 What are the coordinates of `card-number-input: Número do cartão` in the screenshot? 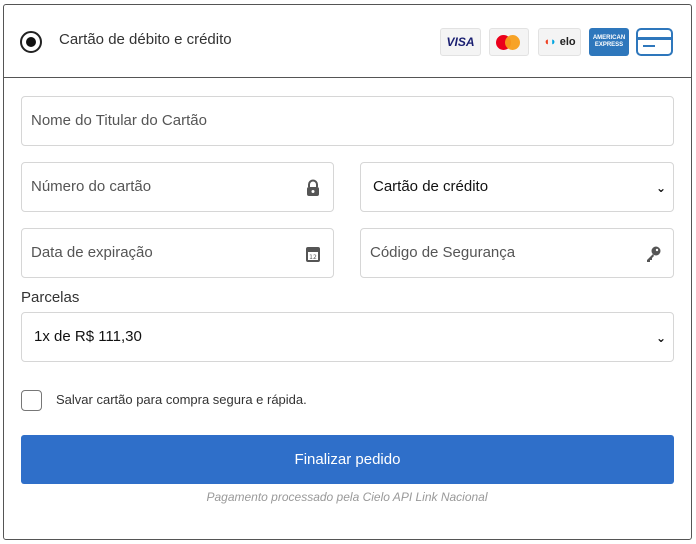 It's located at (177, 187).